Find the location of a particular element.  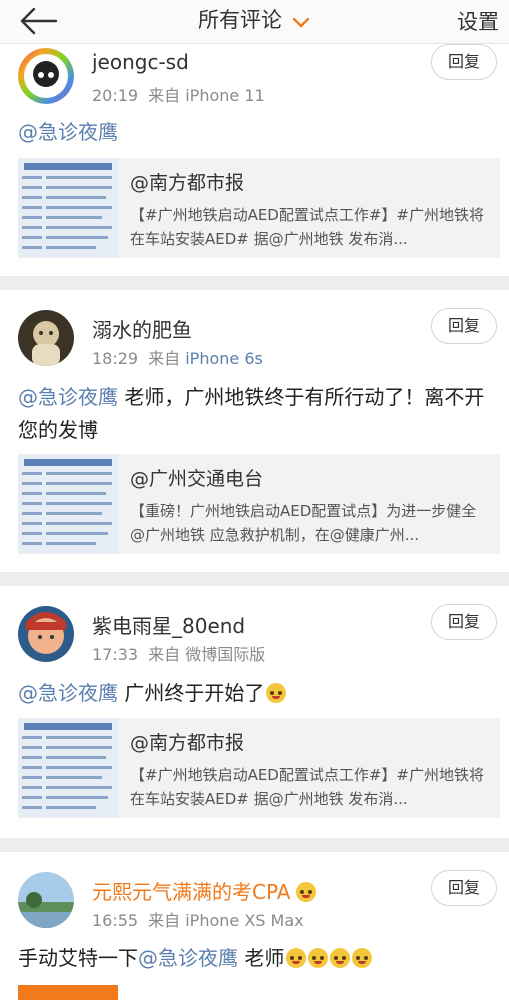

username: 紫电雨星_80end is located at coordinates (168, 624).